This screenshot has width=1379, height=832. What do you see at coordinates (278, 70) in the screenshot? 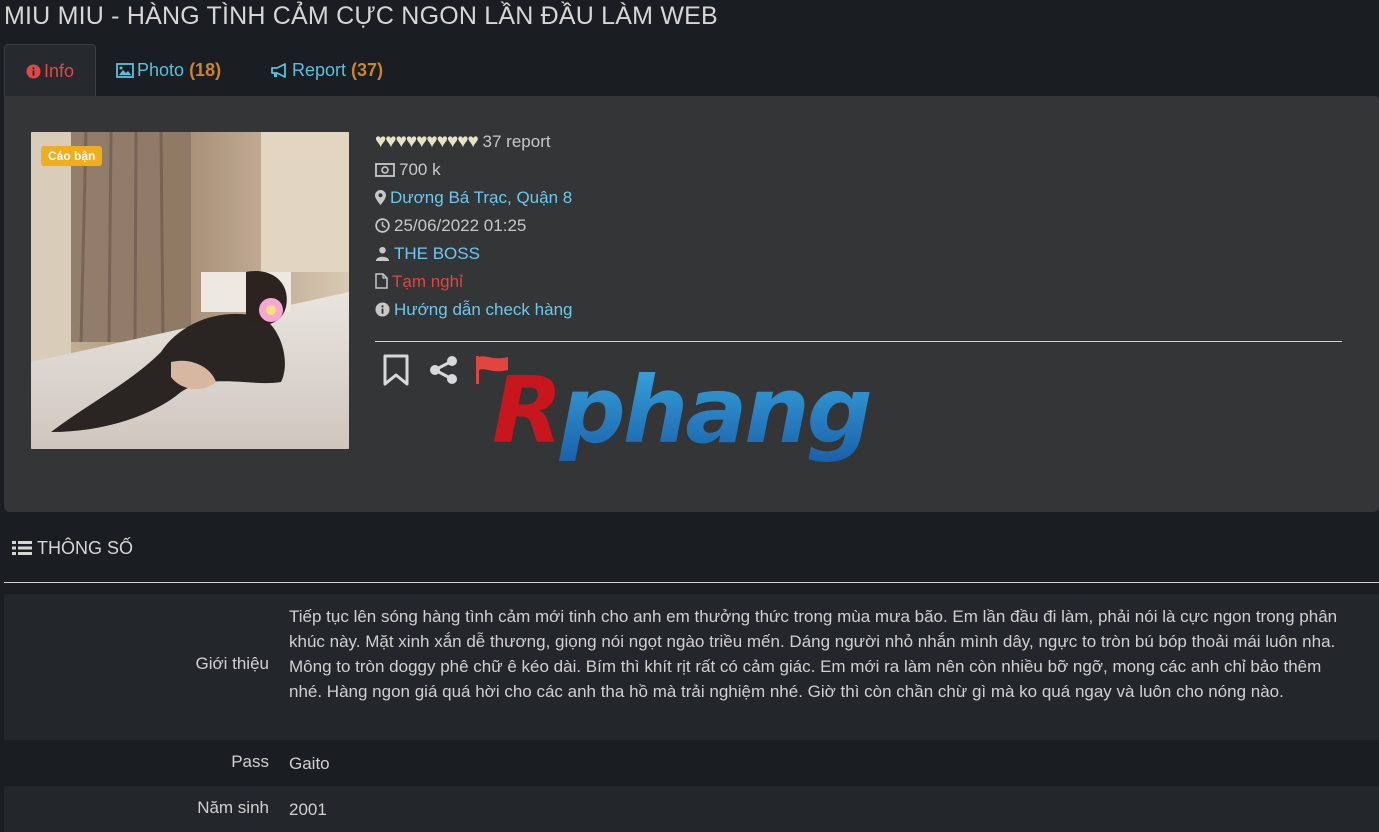
I see `megaphone-icon` at bounding box center [278, 70].